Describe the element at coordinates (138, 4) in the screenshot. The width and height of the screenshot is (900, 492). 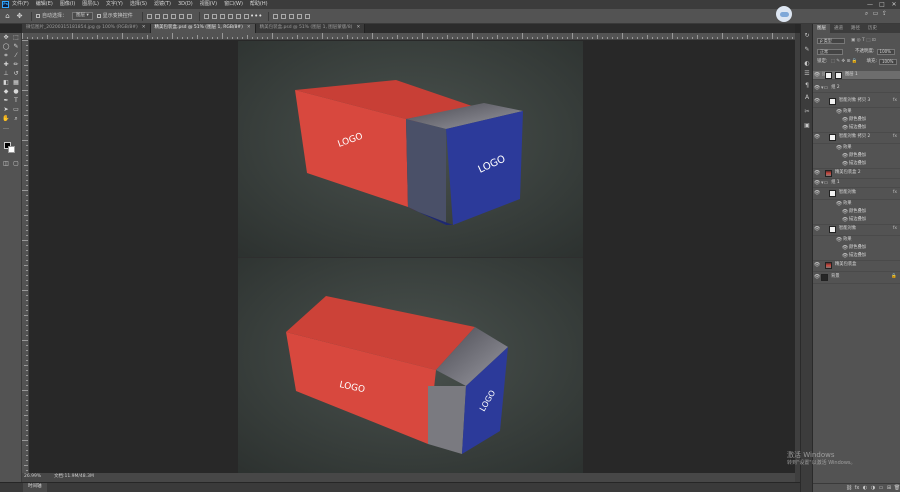
I see `menu-select: 选择(S)` at that location.